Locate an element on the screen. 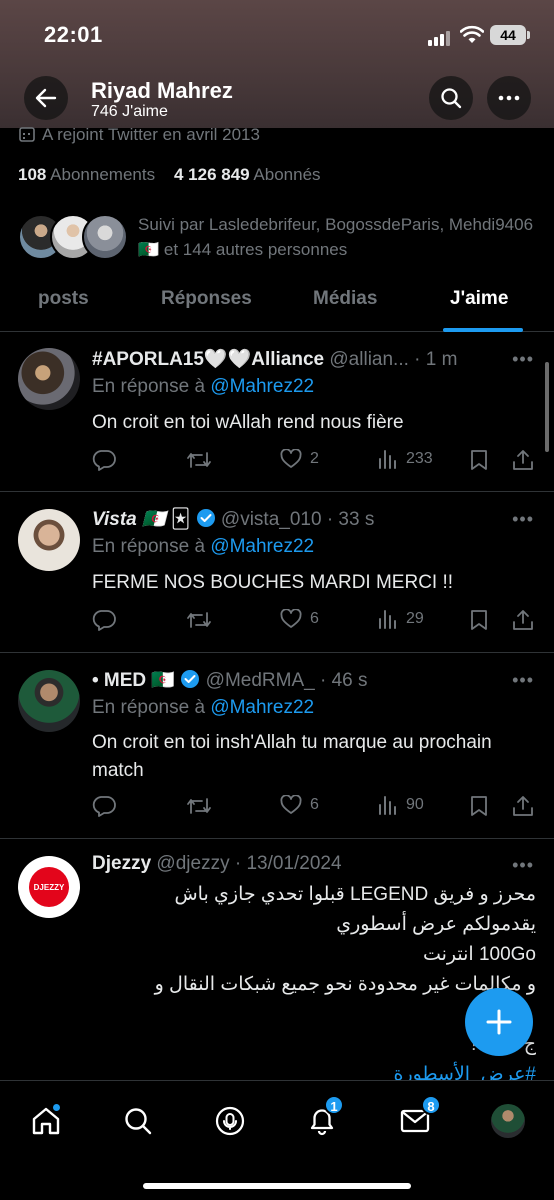  plus-icon is located at coordinates (499, 1022).